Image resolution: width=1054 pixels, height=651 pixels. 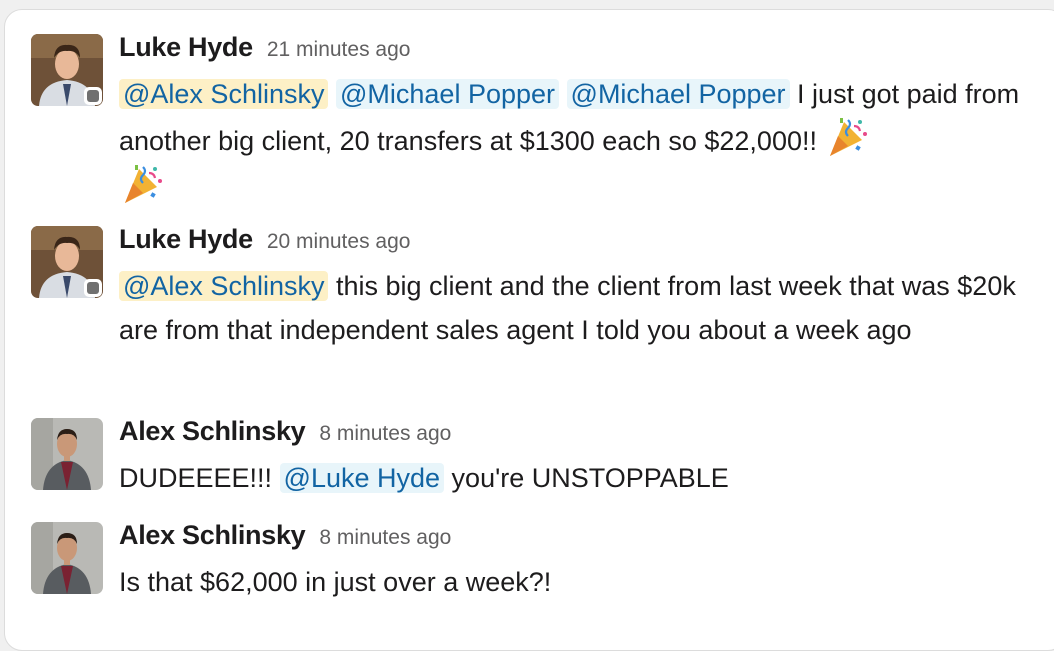 I want to click on message-text: Is that $62,000 in just over a week?!, so click(x=335, y=582).